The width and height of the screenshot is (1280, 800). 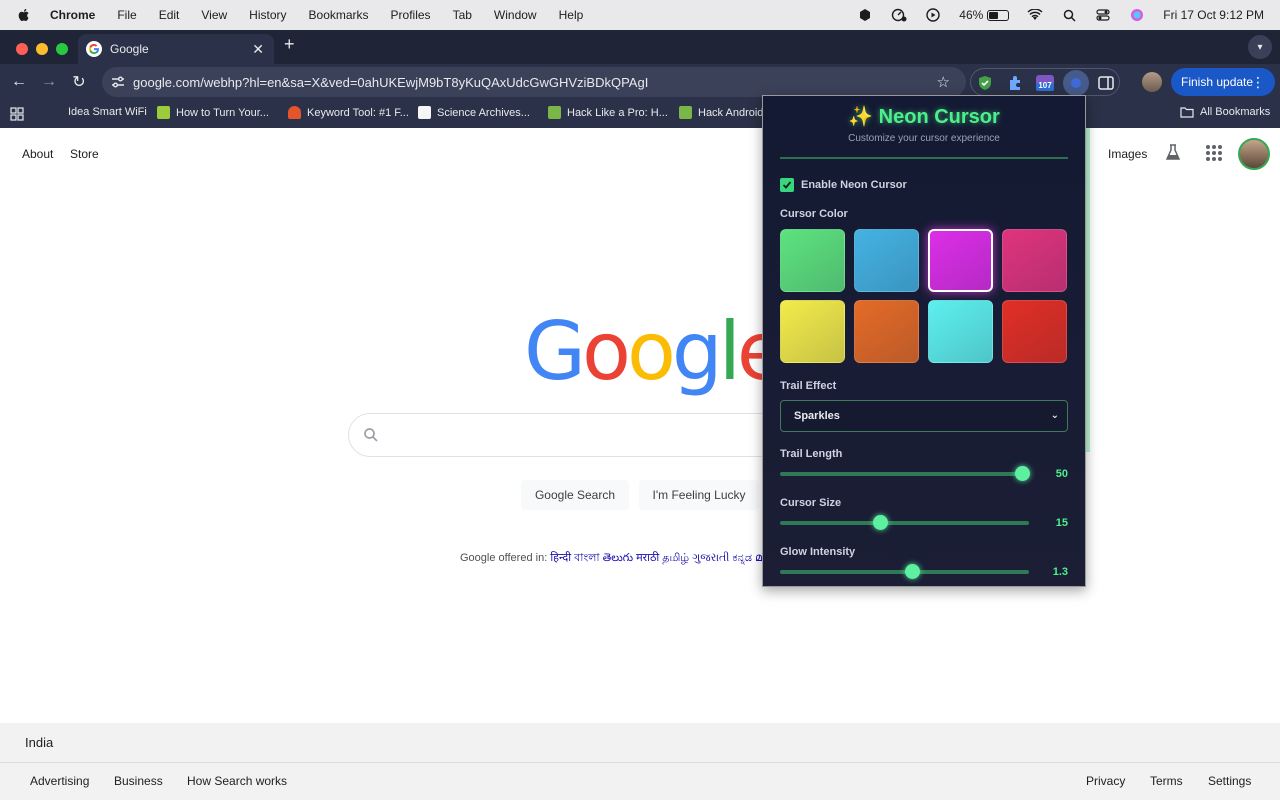 What do you see at coordinates (504, 558) in the screenshot?
I see `offered-in-label: Google offered in:` at bounding box center [504, 558].